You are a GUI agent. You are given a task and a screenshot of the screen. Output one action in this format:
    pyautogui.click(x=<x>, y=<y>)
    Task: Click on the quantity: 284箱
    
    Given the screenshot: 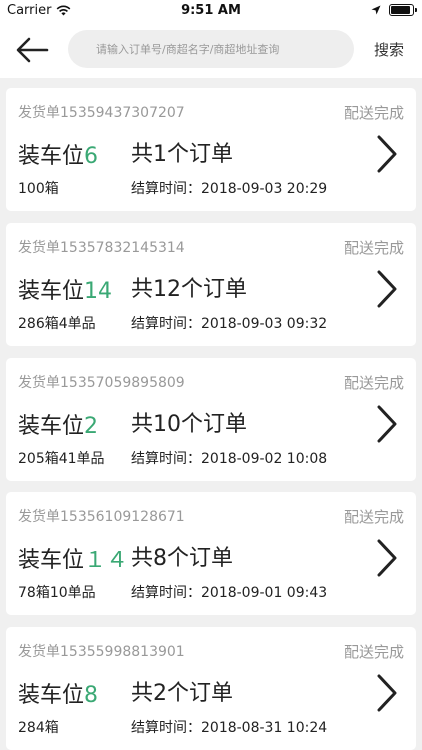 What is the action you would take?
    pyautogui.click(x=38, y=728)
    